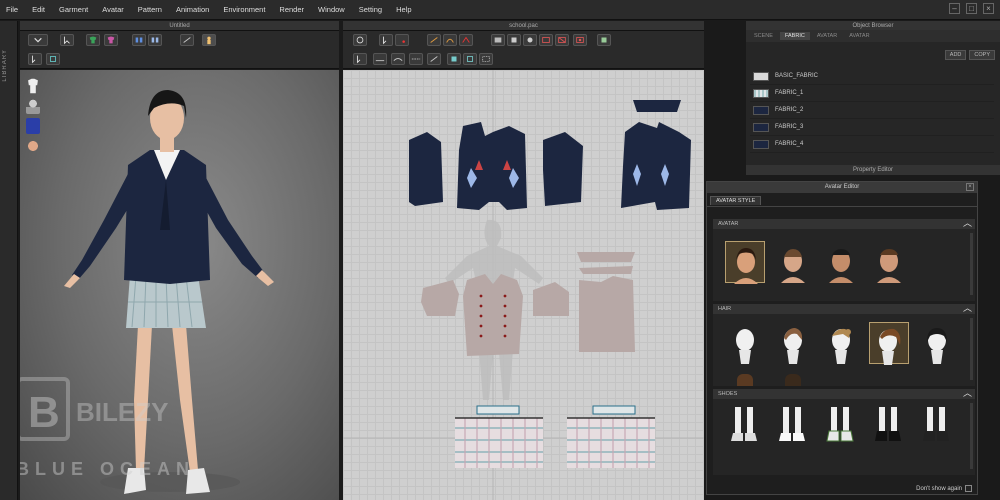  I want to click on property-editor-title-text: Property Editor, so click(873, 170).